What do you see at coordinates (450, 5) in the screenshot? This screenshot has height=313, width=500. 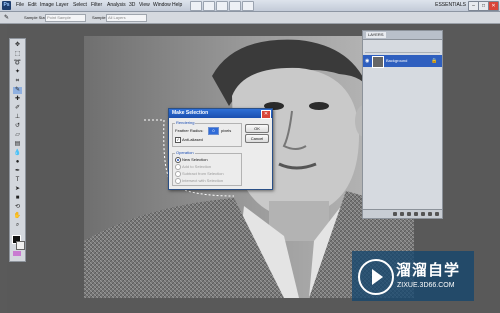 I see `workspace-switcher: ESSENTIALS` at bounding box center [450, 5].